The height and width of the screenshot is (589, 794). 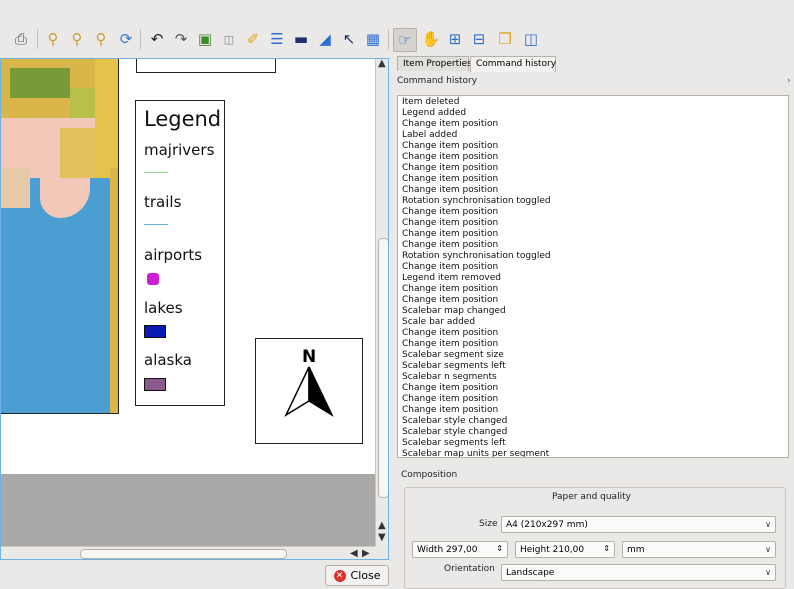 What do you see at coordinates (179, 150) in the screenshot?
I see `legend-entry-majrivers: majrivers` at bounding box center [179, 150].